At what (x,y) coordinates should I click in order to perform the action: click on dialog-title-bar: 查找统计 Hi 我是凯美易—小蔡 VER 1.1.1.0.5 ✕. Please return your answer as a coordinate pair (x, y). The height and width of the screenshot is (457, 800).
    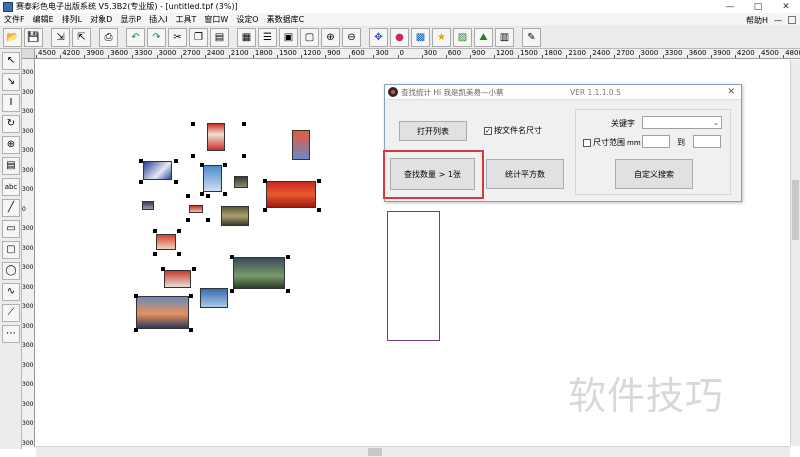
    Looking at the image, I should click on (563, 92).